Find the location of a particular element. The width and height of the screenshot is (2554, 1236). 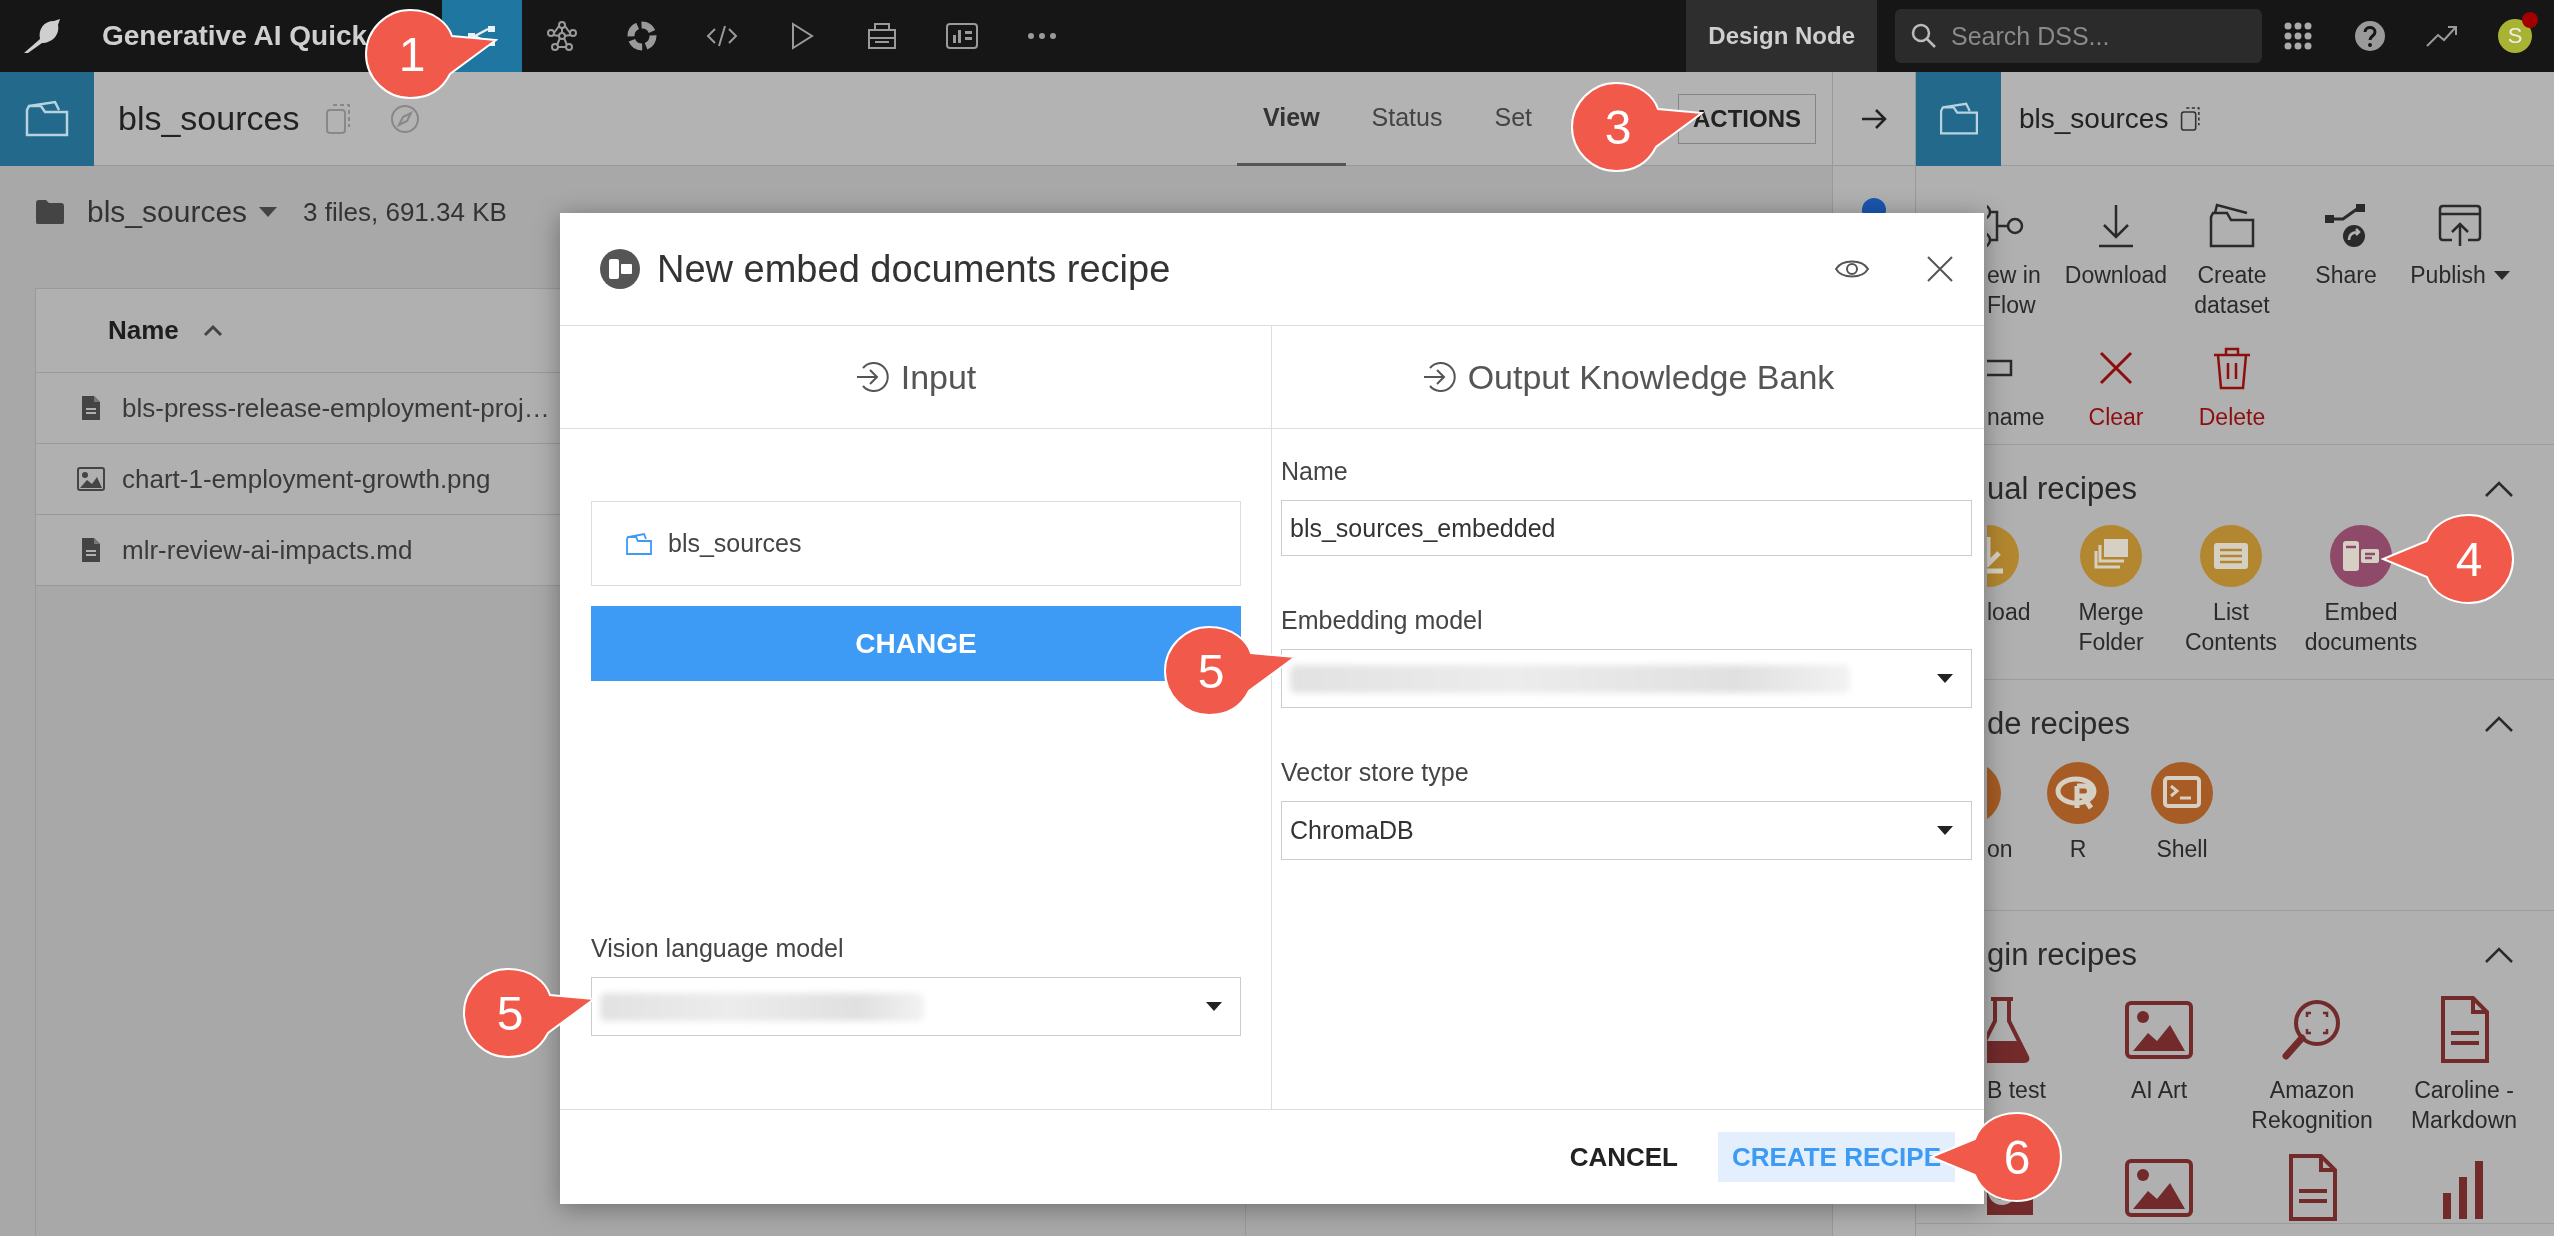

file-name: mlr-review-ai-impacts.md is located at coordinates (267, 550).